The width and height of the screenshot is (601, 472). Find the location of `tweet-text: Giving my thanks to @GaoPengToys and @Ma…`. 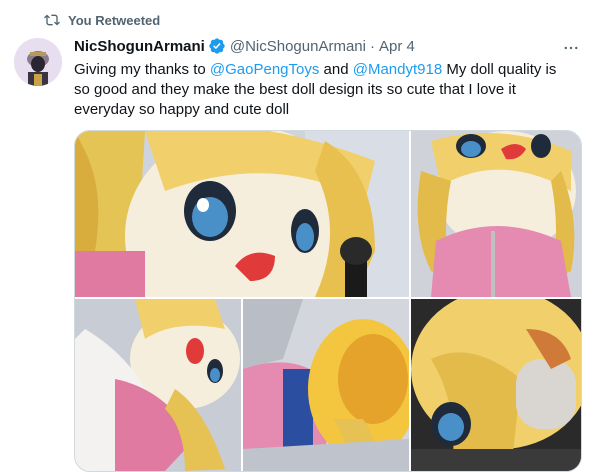

tweet-text: Giving my thanks to @GaoPengToys and @Ma… is located at coordinates (324, 90).